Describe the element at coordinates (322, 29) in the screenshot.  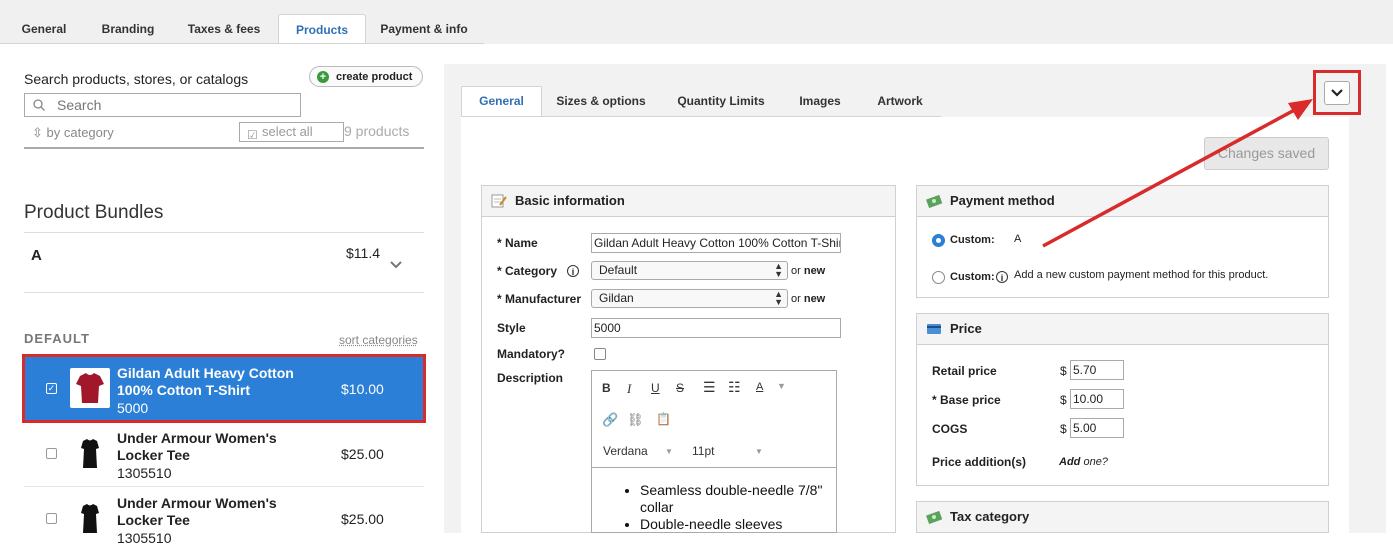
I see `tab-products: Products` at that location.